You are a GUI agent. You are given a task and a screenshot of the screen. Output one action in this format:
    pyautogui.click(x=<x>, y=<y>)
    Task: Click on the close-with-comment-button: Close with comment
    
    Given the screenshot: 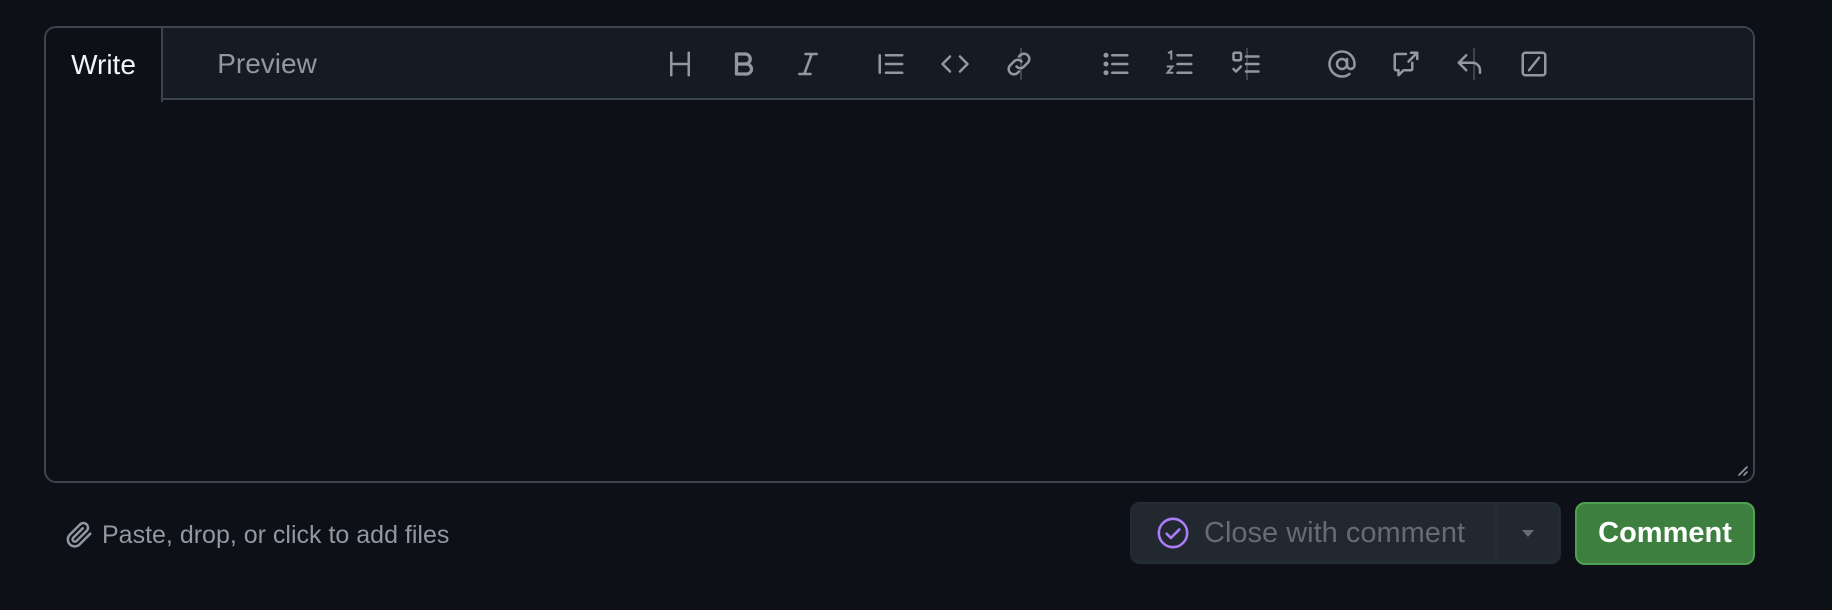 What is the action you would take?
    pyautogui.click(x=1313, y=533)
    